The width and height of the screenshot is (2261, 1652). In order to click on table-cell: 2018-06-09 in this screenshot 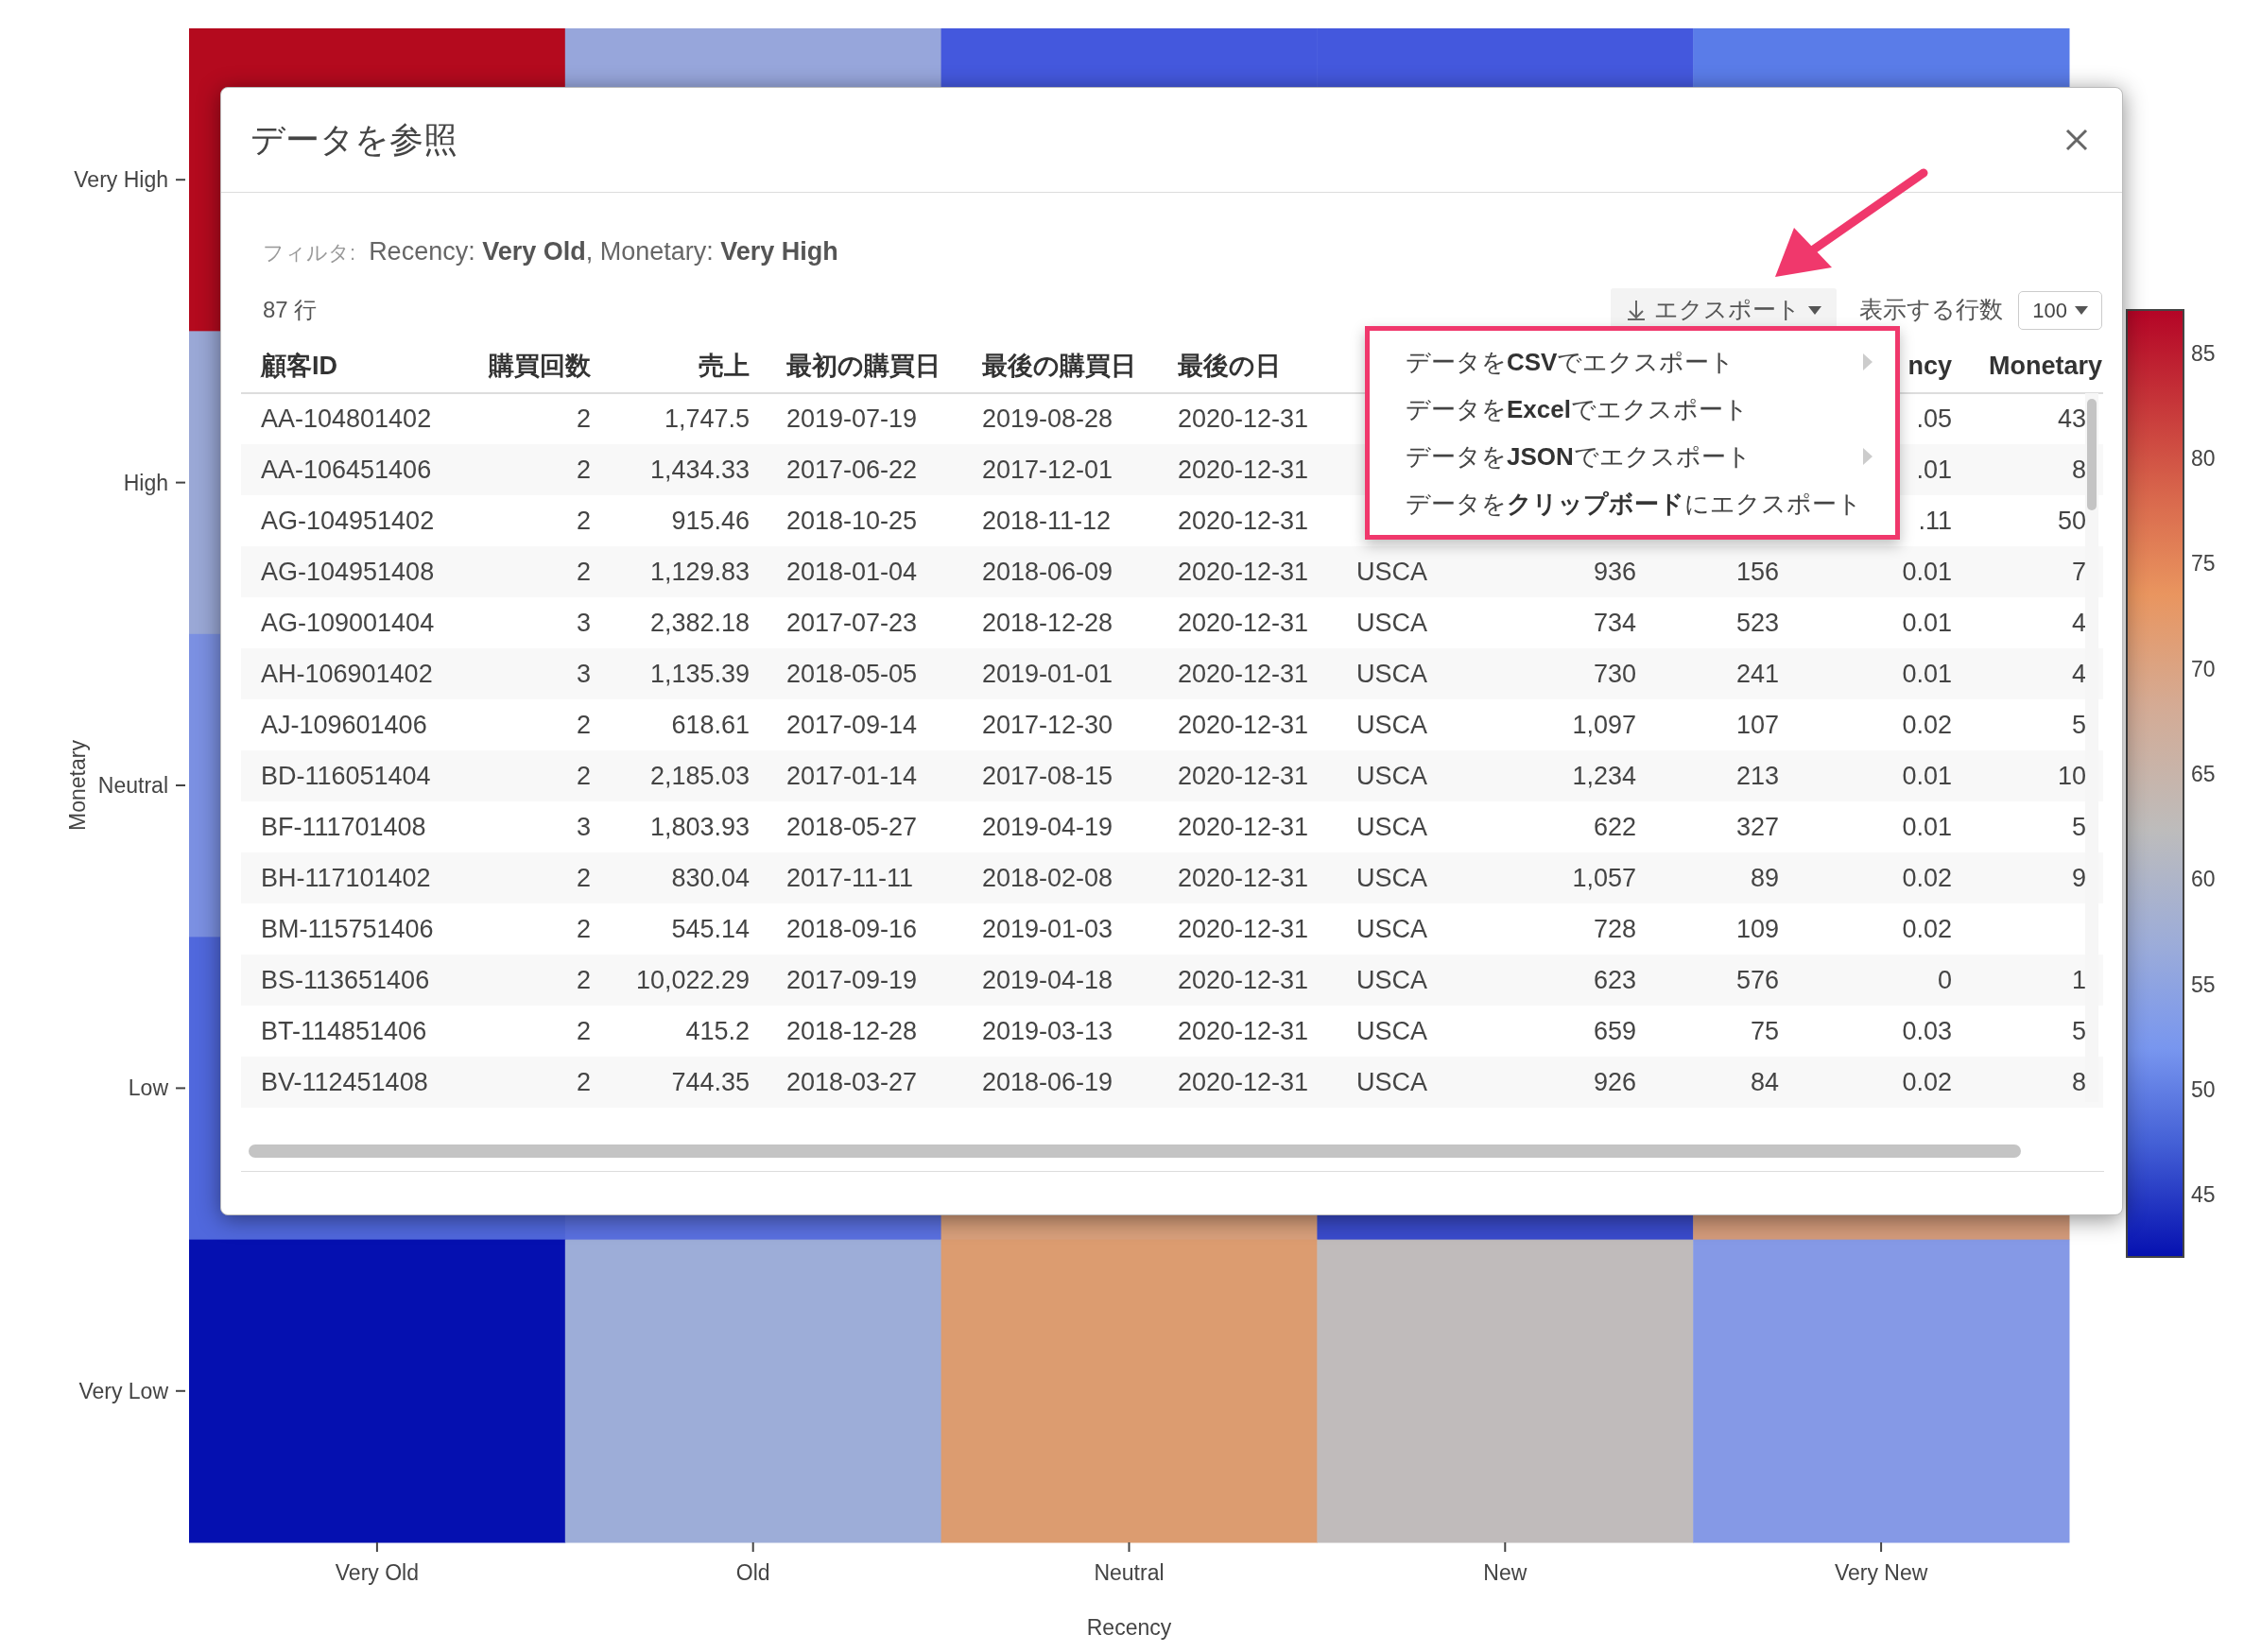, I will do `click(1047, 571)`.